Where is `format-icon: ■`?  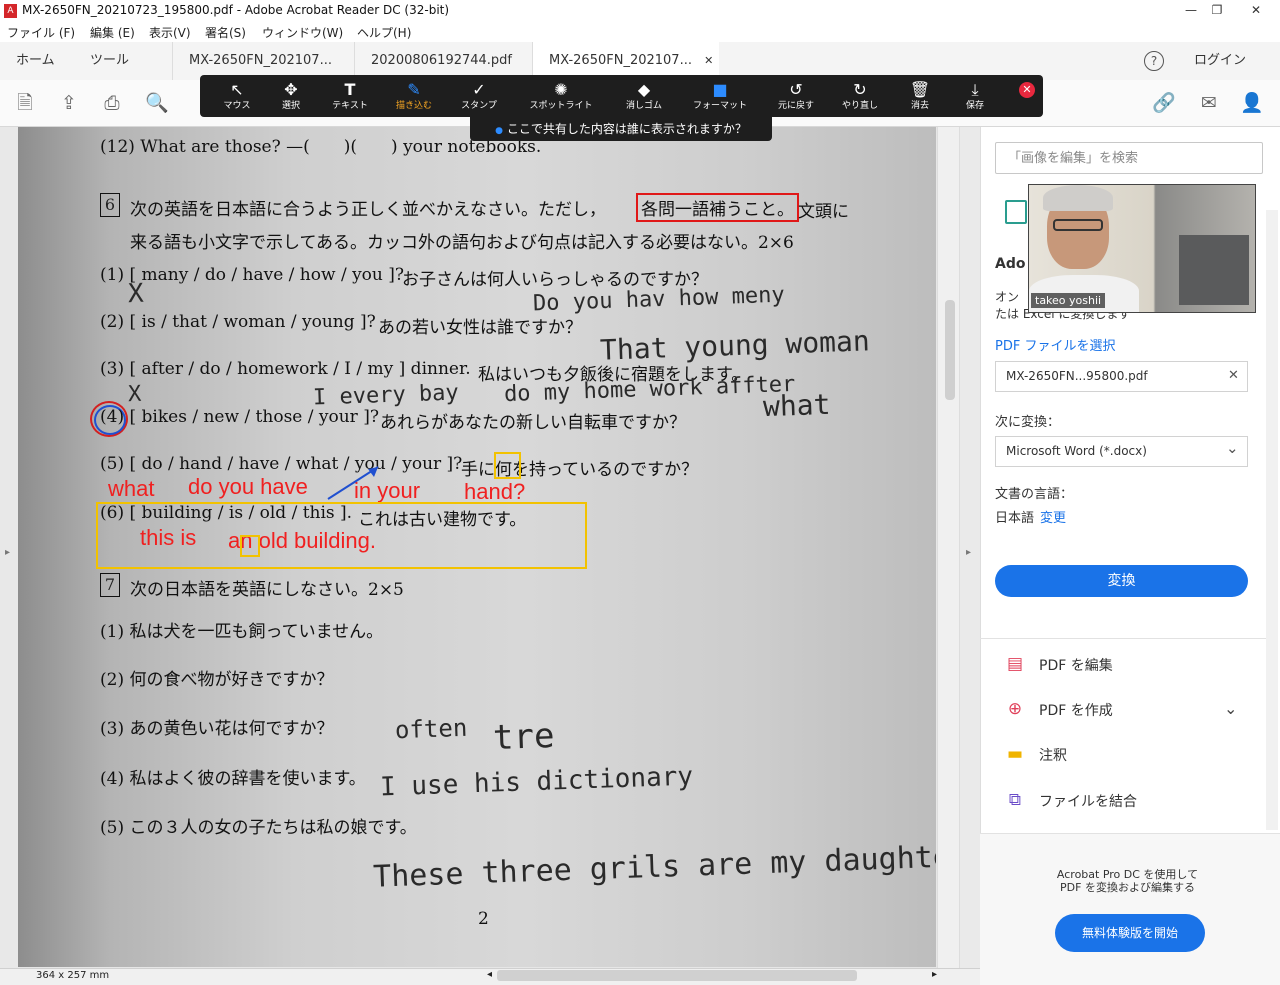
format-icon: ■ is located at coordinates (720, 89).